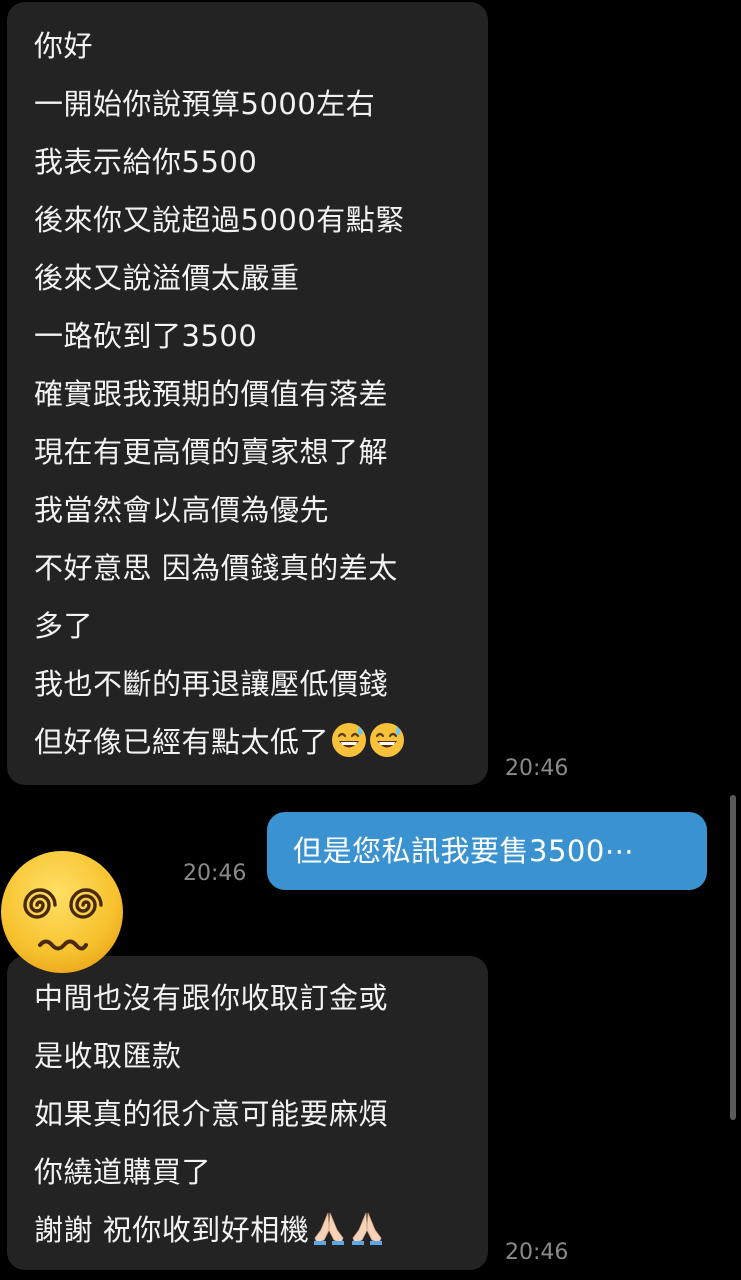  What do you see at coordinates (219, 220) in the screenshot?
I see `message-line: 後來你又說超過5000有點緊` at bounding box center [219, 220].